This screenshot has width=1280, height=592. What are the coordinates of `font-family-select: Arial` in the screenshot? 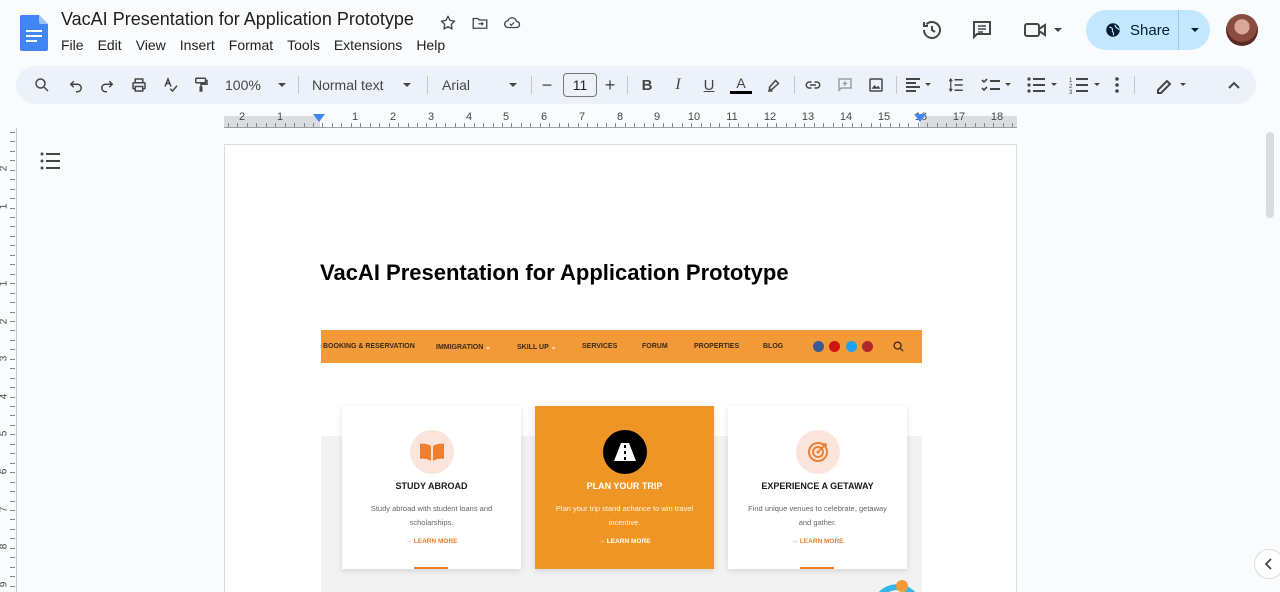 It's located at (480, 85).